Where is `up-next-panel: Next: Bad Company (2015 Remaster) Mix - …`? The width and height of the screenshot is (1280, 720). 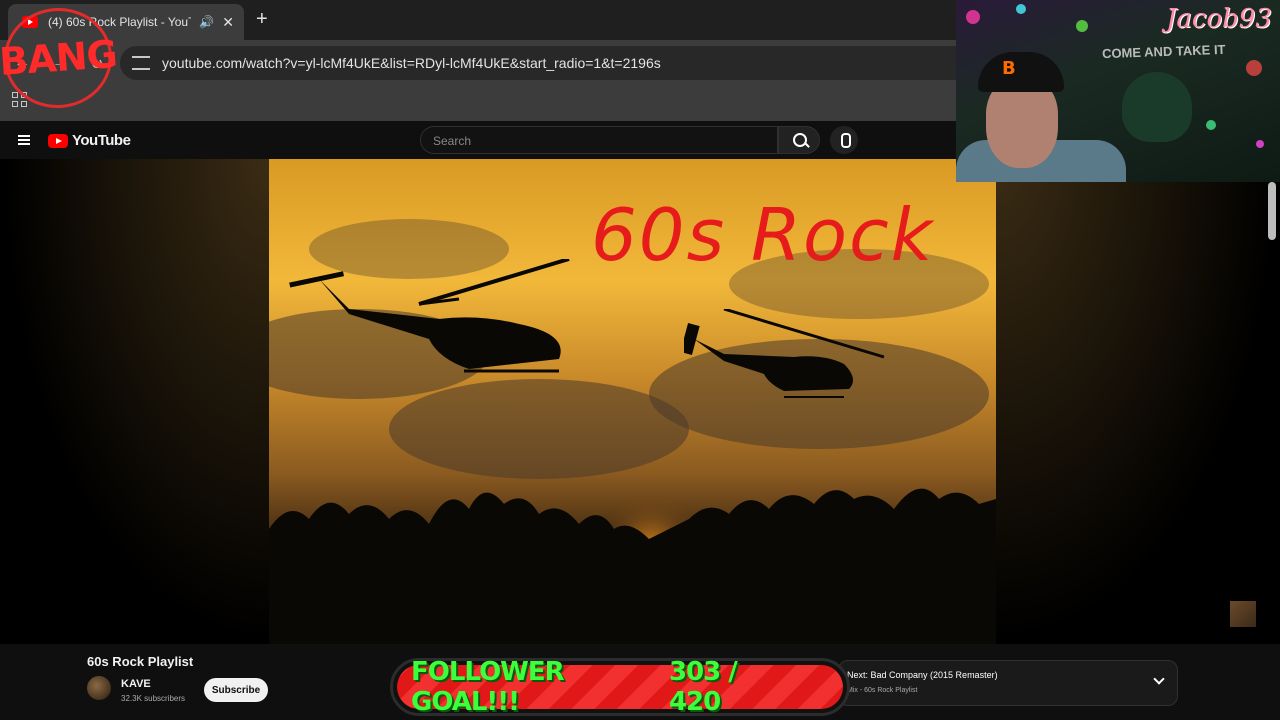
up-next-panel: Next: Bad Company (2015 Remaster) Mix - … is located at coordinates (1008, 683).